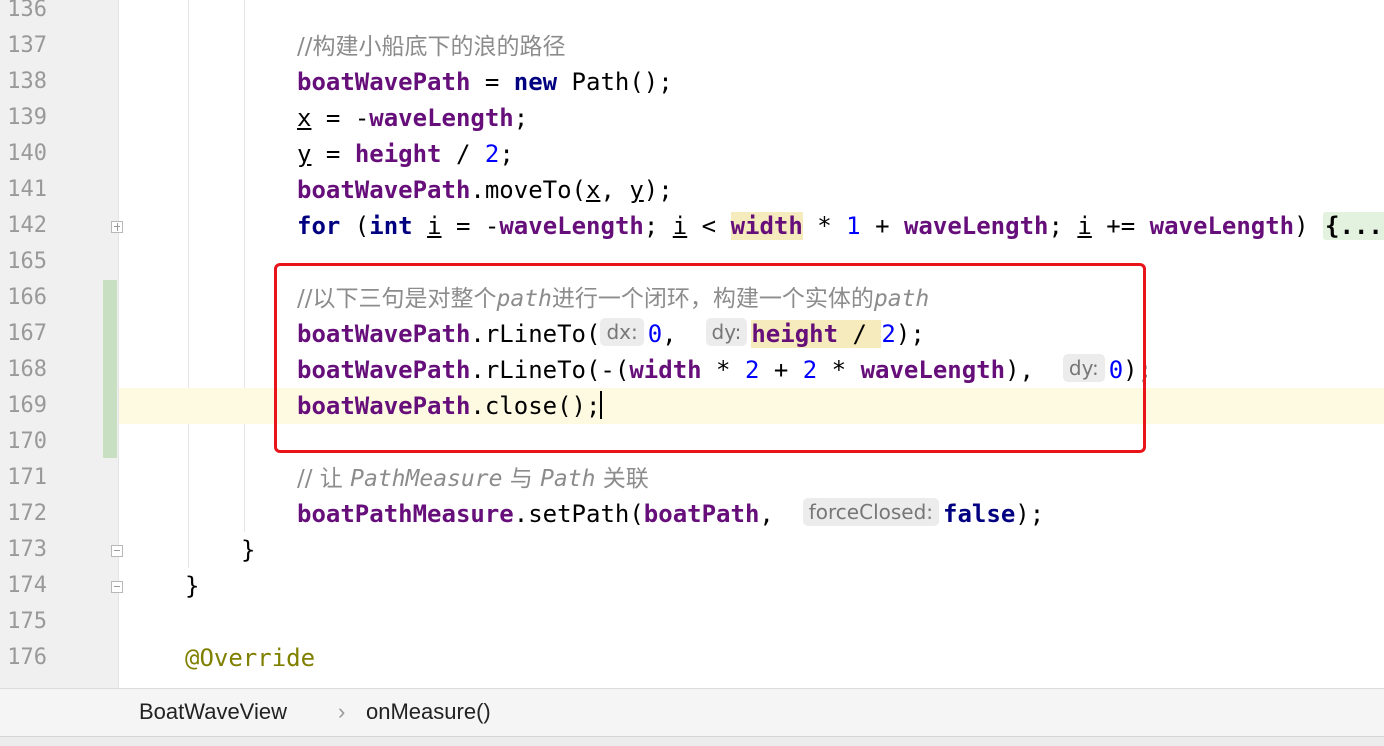 Image resolution: width=1384 pixels, height=746 pixels. What do you see at coordinates (709, 226) in the screenshot?
I see `operator-token: <` at bounding box center [709, 226].